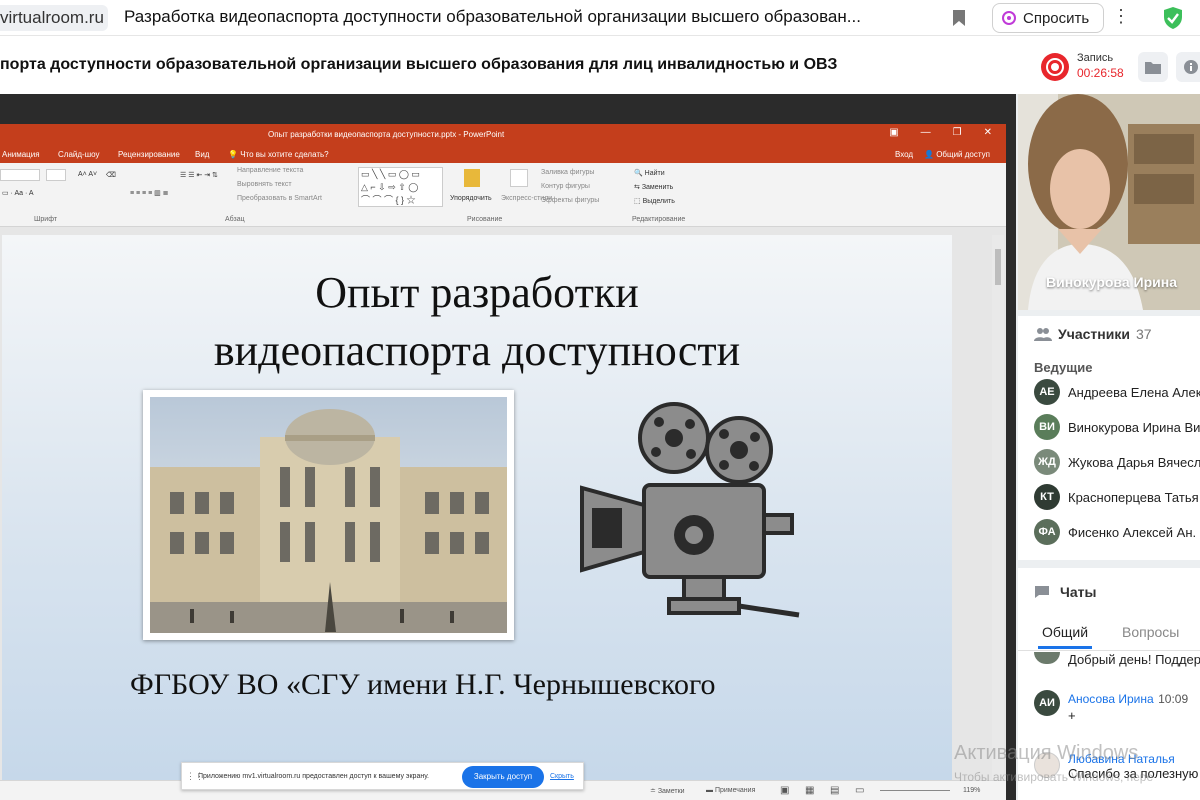  I want to click on participant-row: АЕ Андреева Елена Алек, so click(1117, 392).